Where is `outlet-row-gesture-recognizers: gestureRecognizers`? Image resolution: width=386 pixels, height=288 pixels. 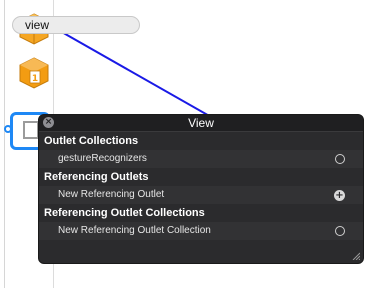 outlet-row-gesture-recognizers: gestureRecognizers is located at coordinates (201, 159).